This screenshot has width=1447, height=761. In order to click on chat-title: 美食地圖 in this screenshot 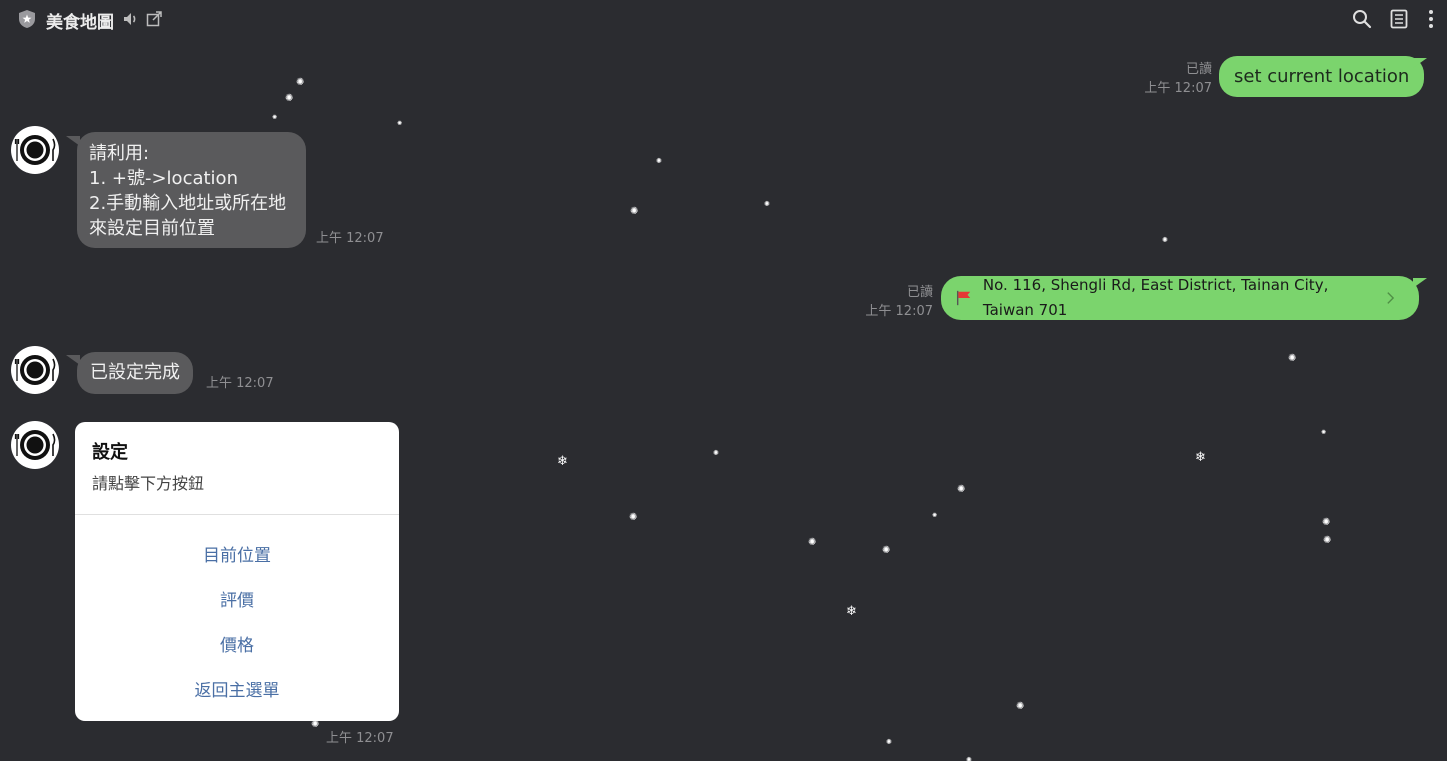, I will do `click(80, 20)`.